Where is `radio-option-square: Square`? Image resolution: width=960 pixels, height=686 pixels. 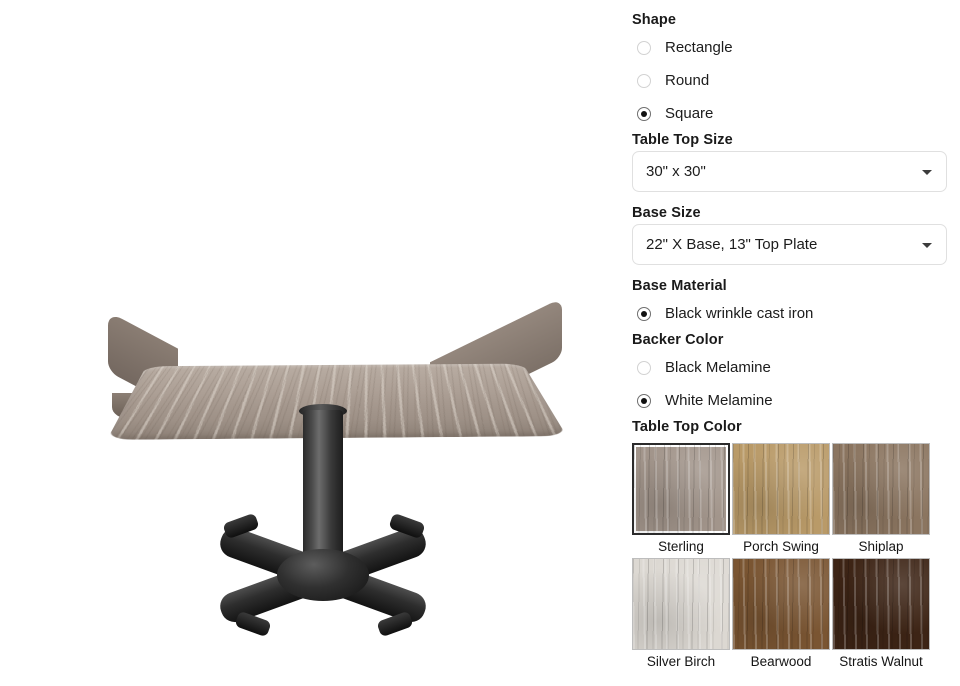
radio-option-square: Square is located at coordinates (789, 113).